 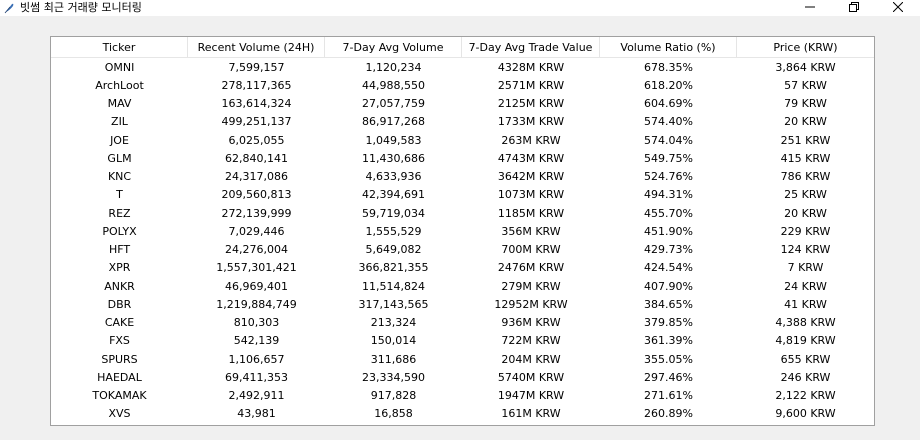 I want to click on avg-volume-cell: 1,120,234, so click(x=393, y=67).